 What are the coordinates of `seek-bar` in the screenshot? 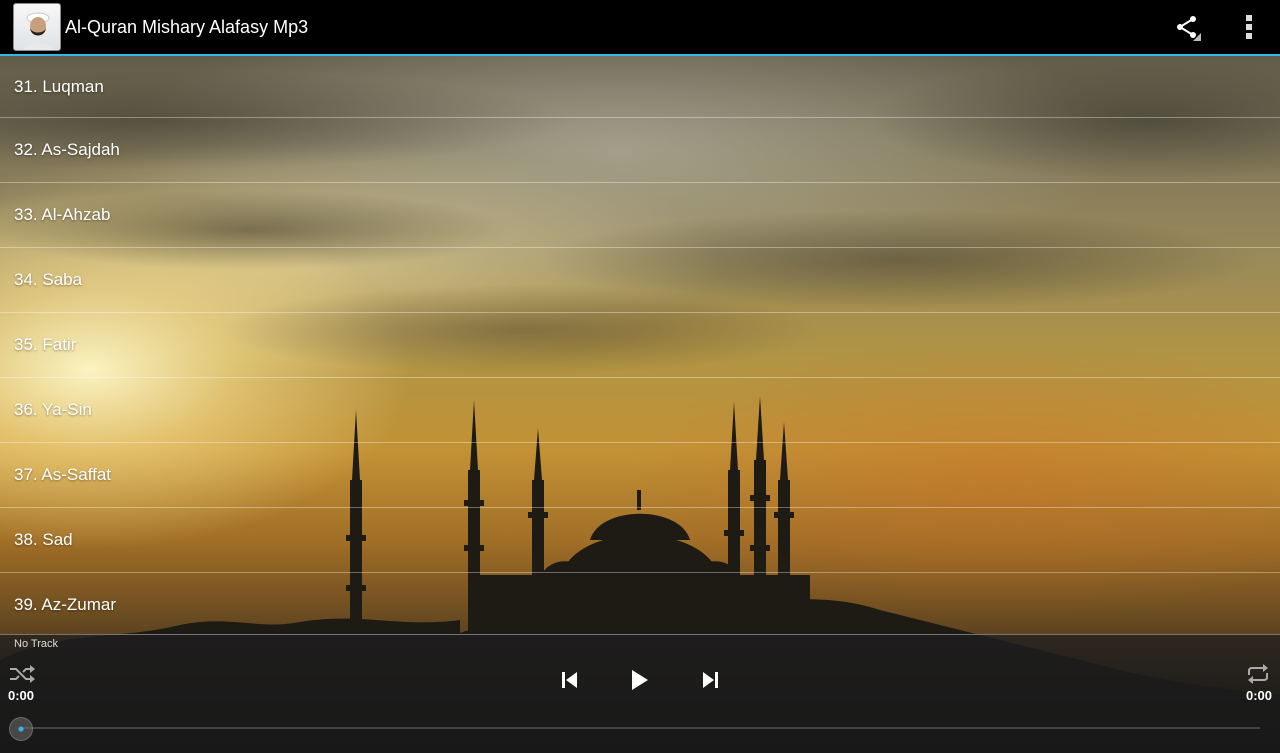 It's located at (640, 728).